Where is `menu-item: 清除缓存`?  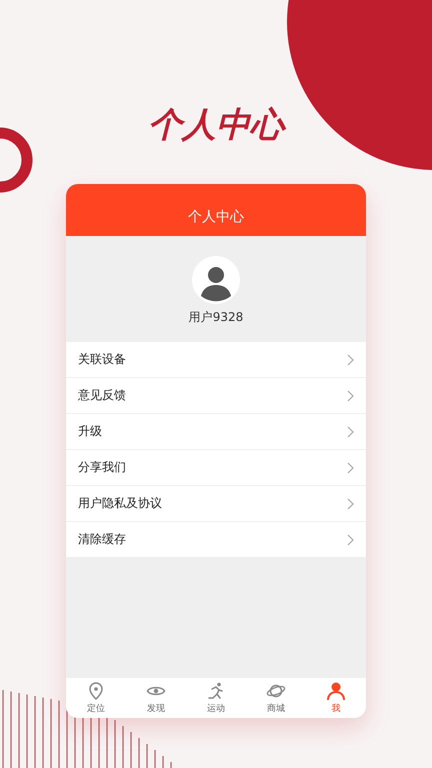
menu-item: 清除缓存 is located at coordinates (216, 540).